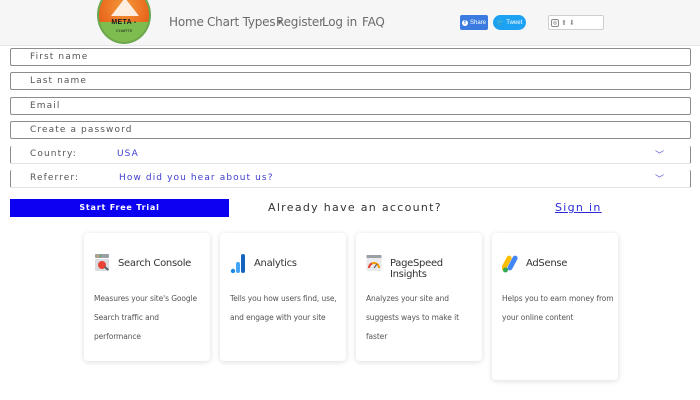 Image resolution: width=700 pixels, height=400 pixels. I want to click on email-input, so click(350, 106).